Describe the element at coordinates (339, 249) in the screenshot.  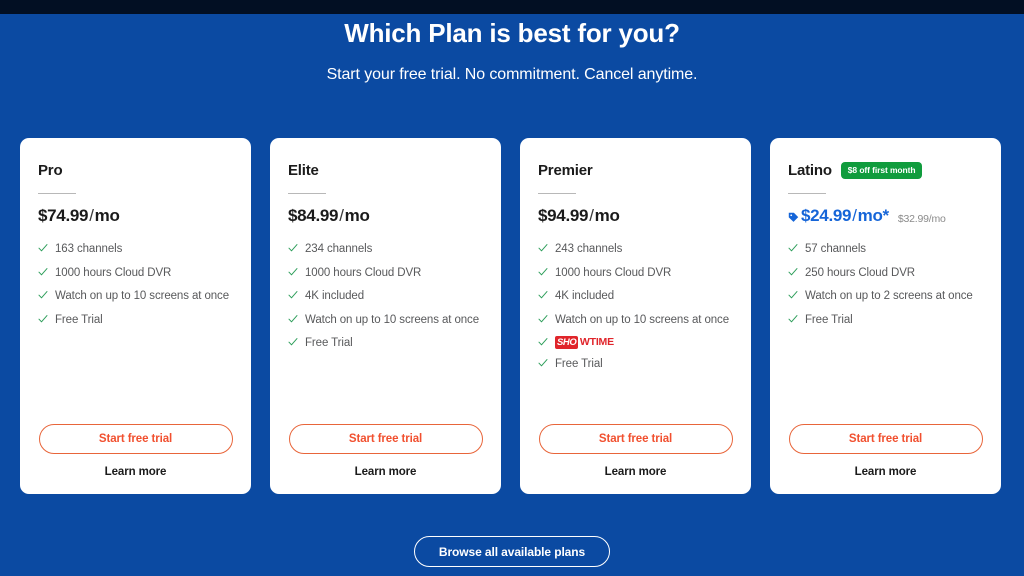
I see `feature-label: 234 channels` at that location.